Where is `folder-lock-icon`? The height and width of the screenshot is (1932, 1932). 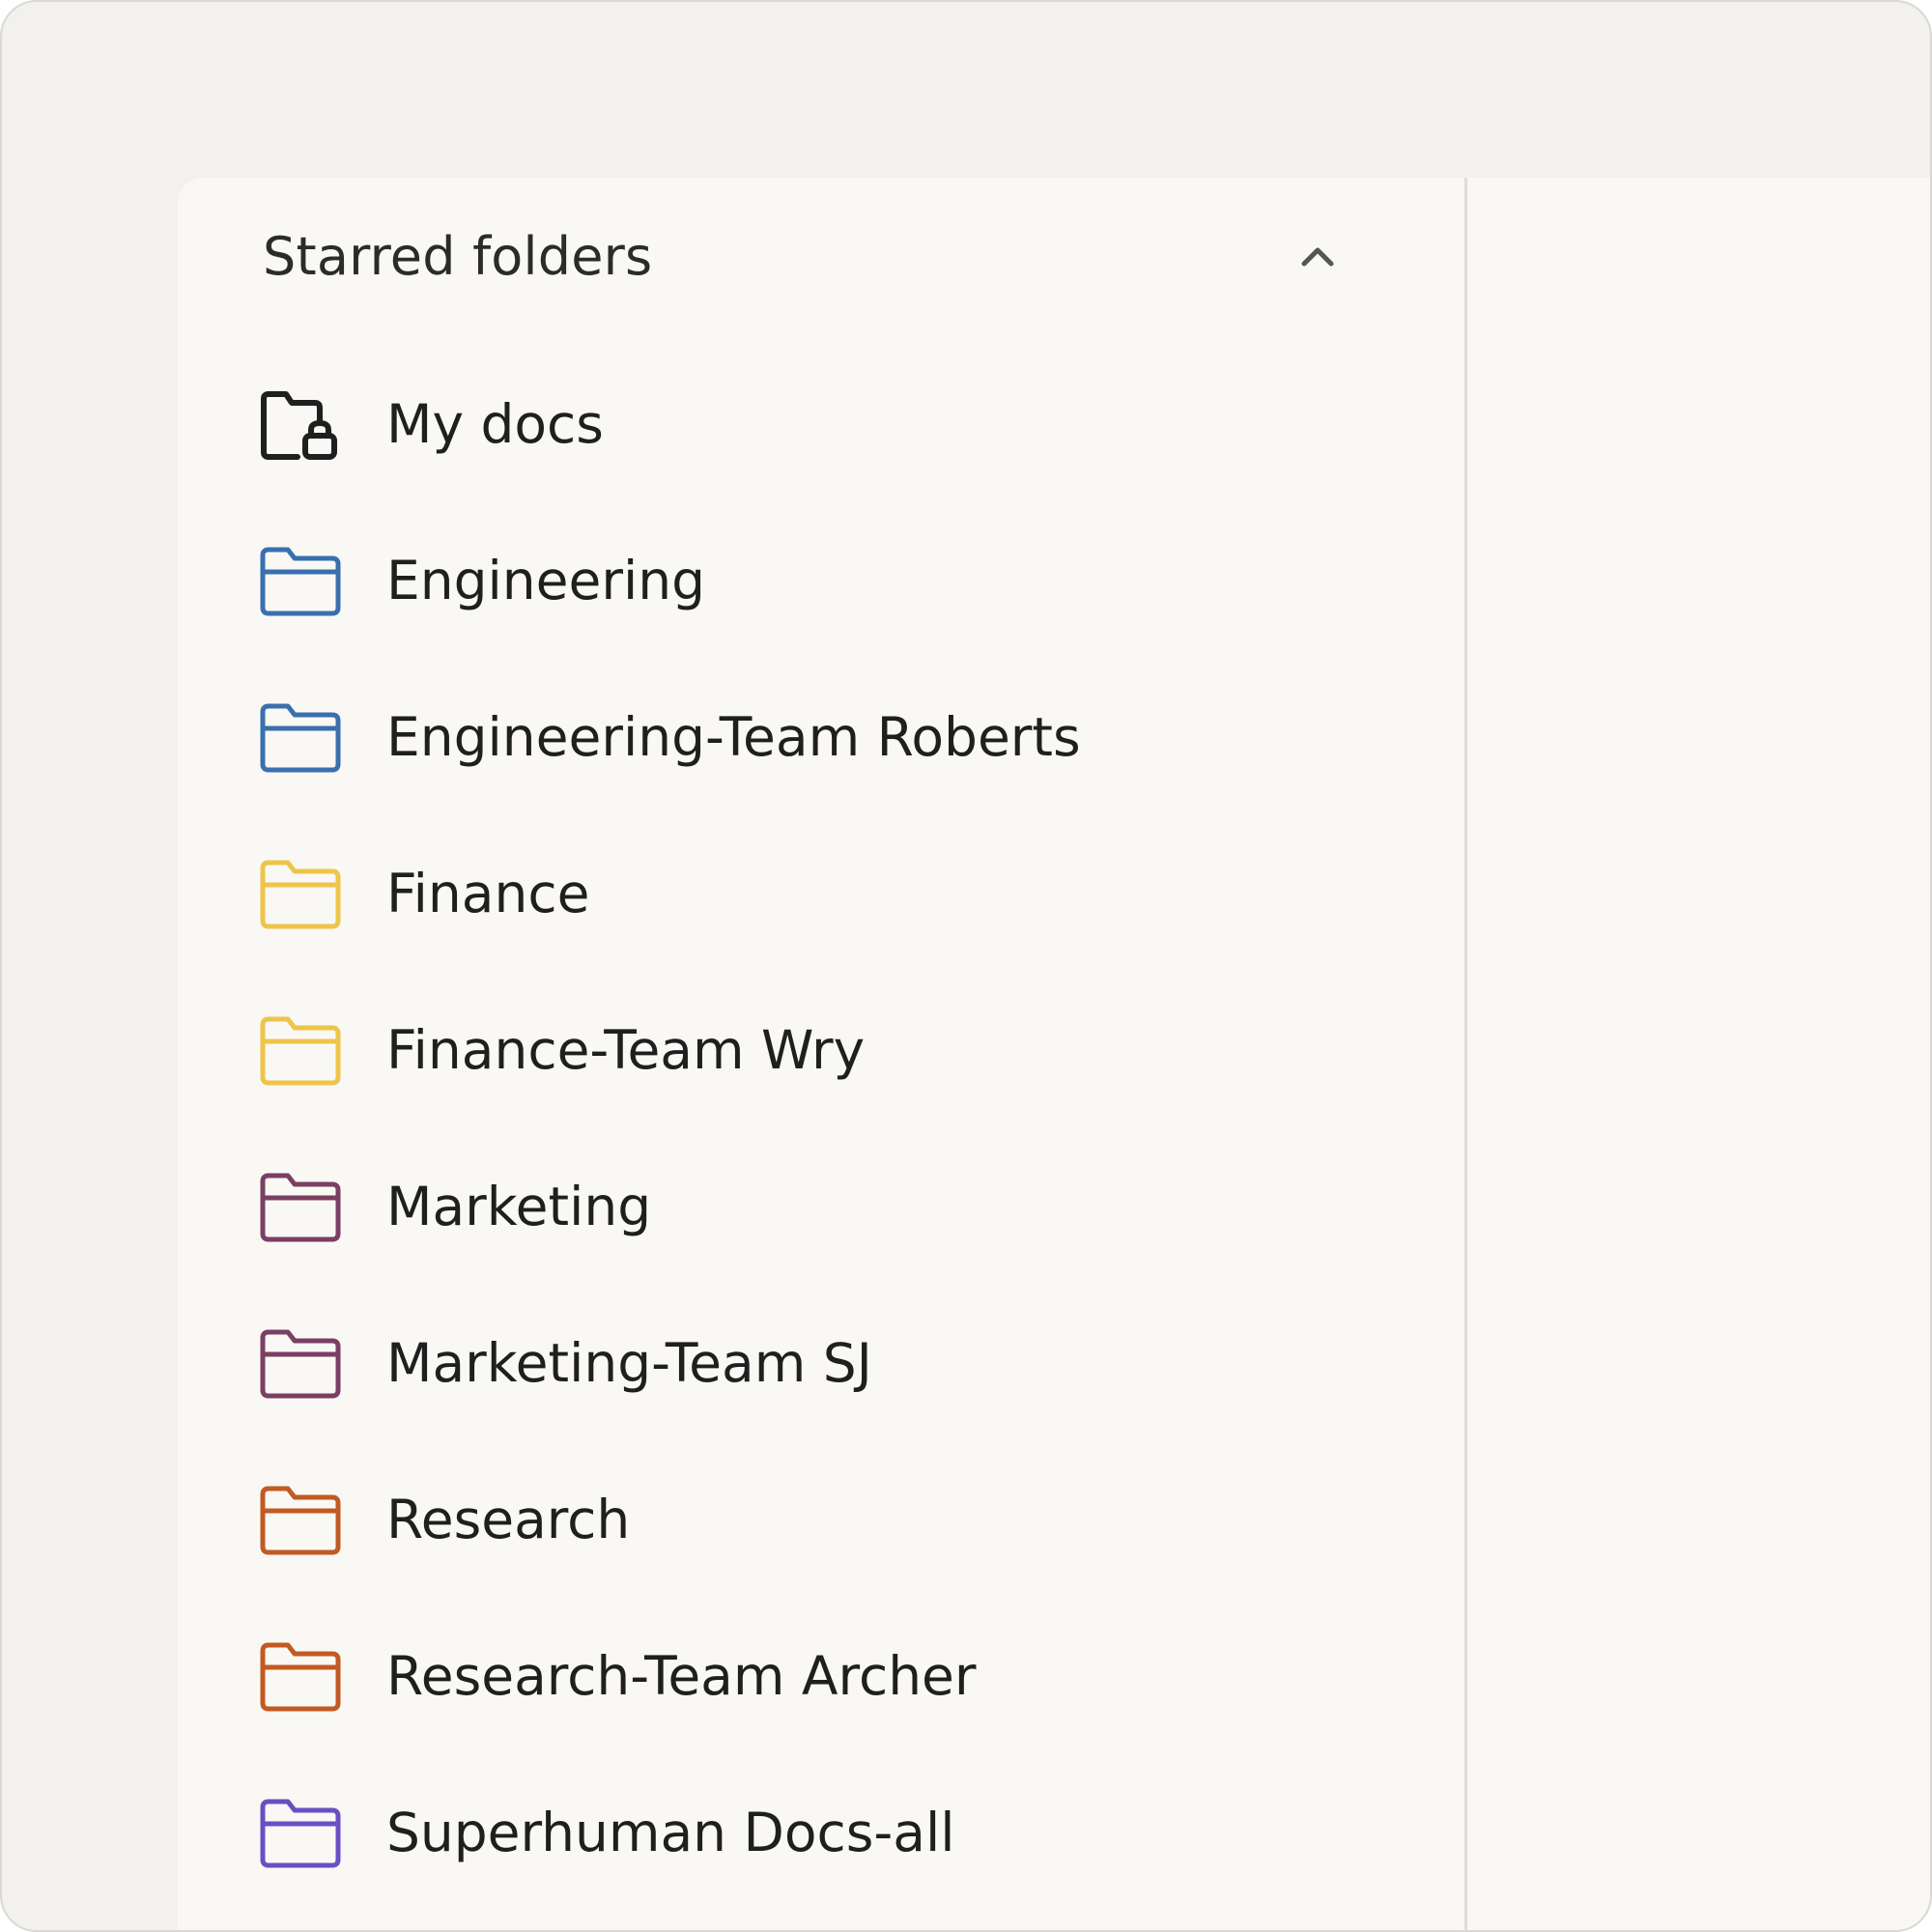 folder-lock-icon is located at coordinates (300, 426).